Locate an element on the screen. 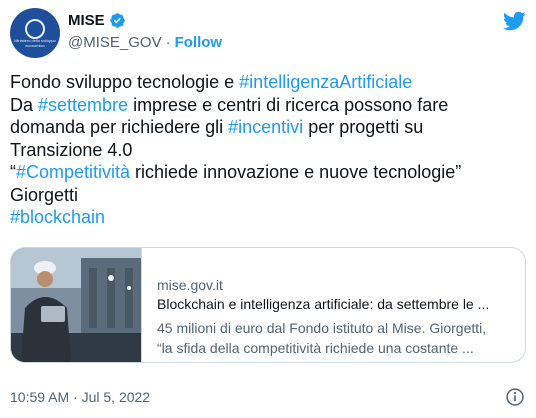  handle-row: @MISE_GOV · Follow is located at coordinates (145, 42).